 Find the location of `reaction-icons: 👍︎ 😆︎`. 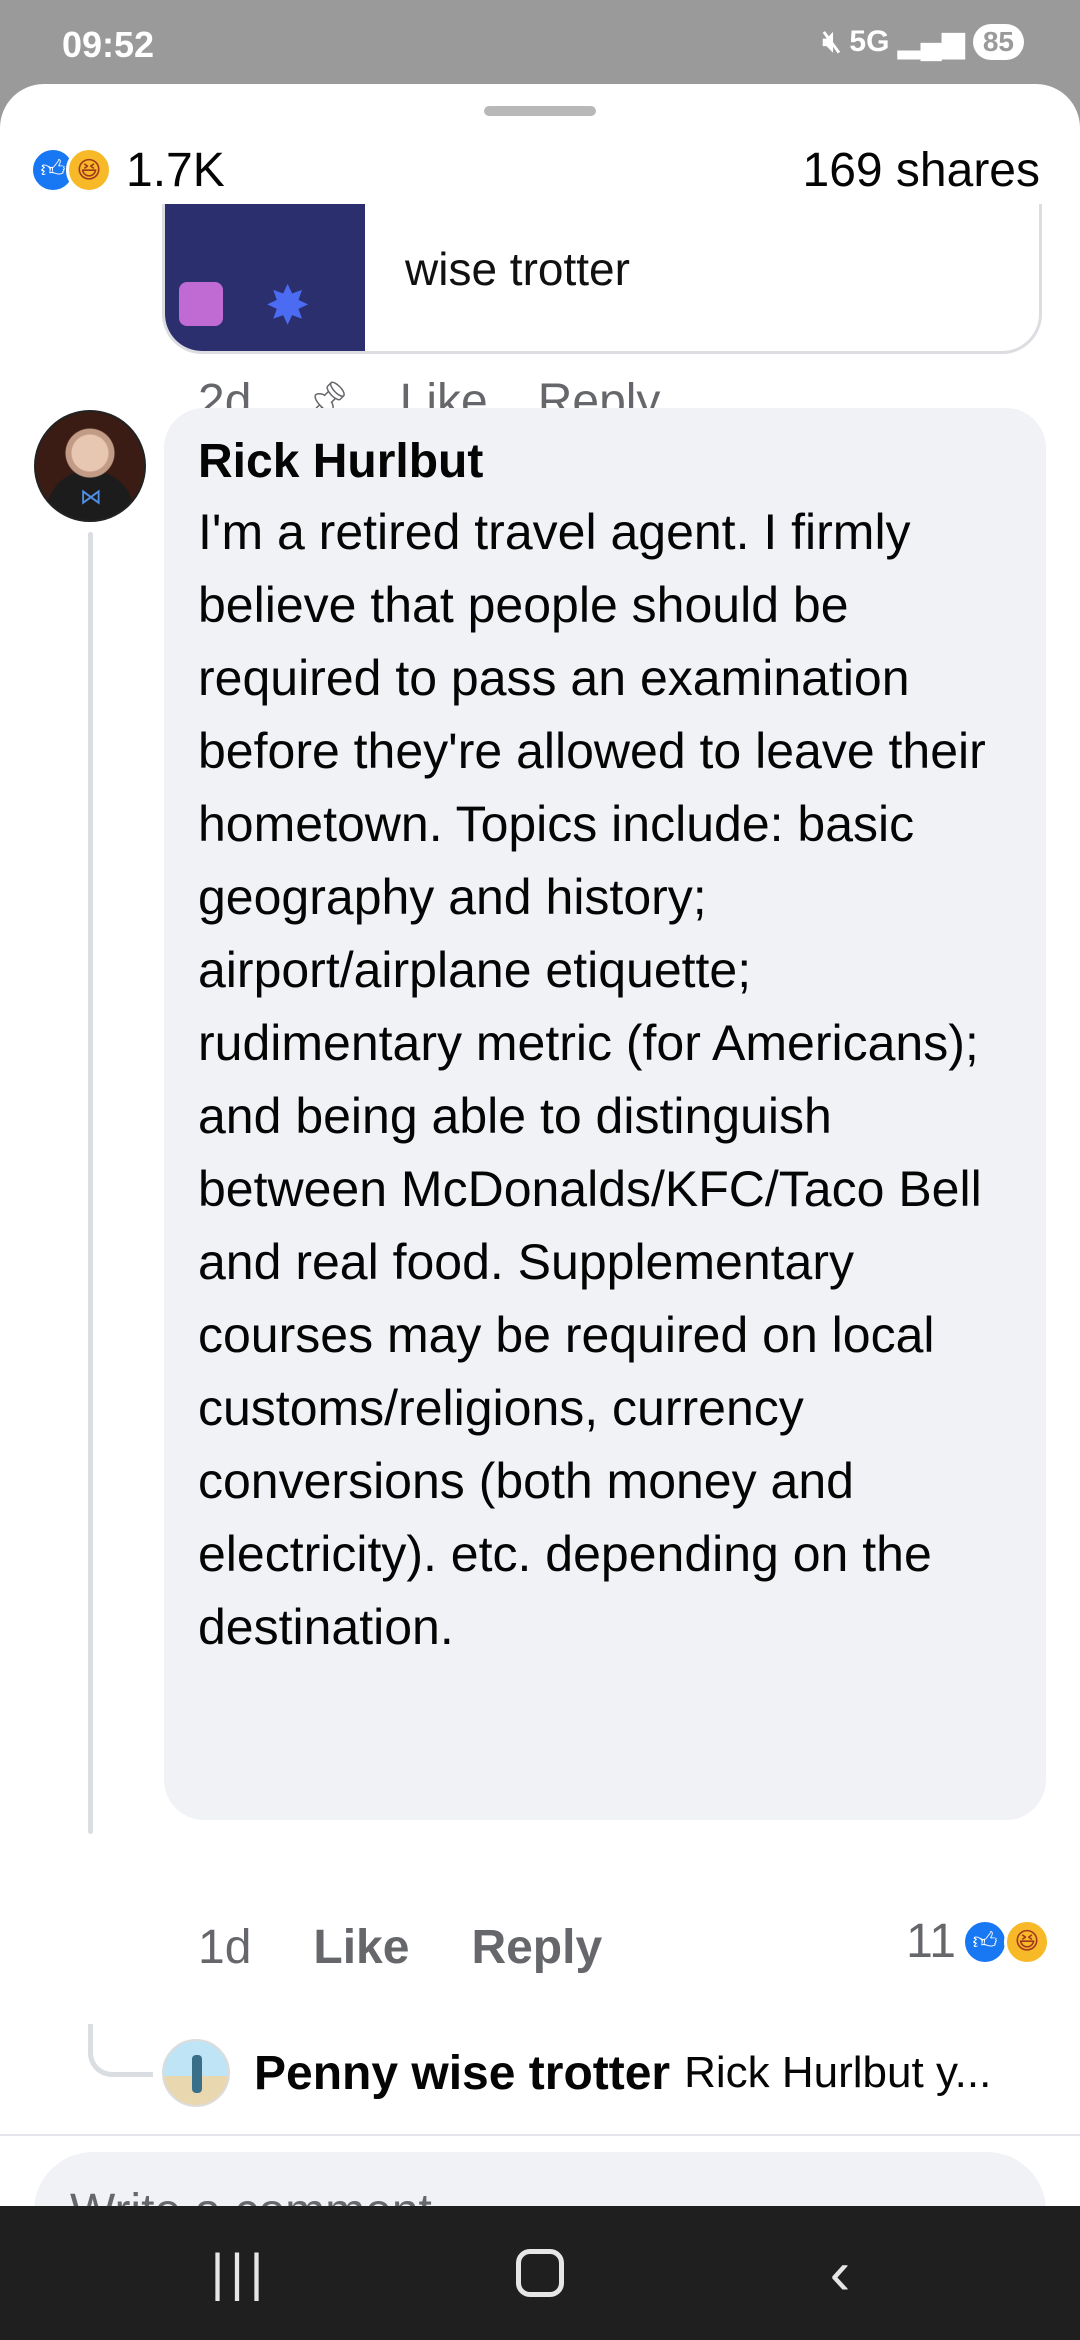

reaction-icons: 👍︎ 😆︎ is located at coordinates (71, 170).